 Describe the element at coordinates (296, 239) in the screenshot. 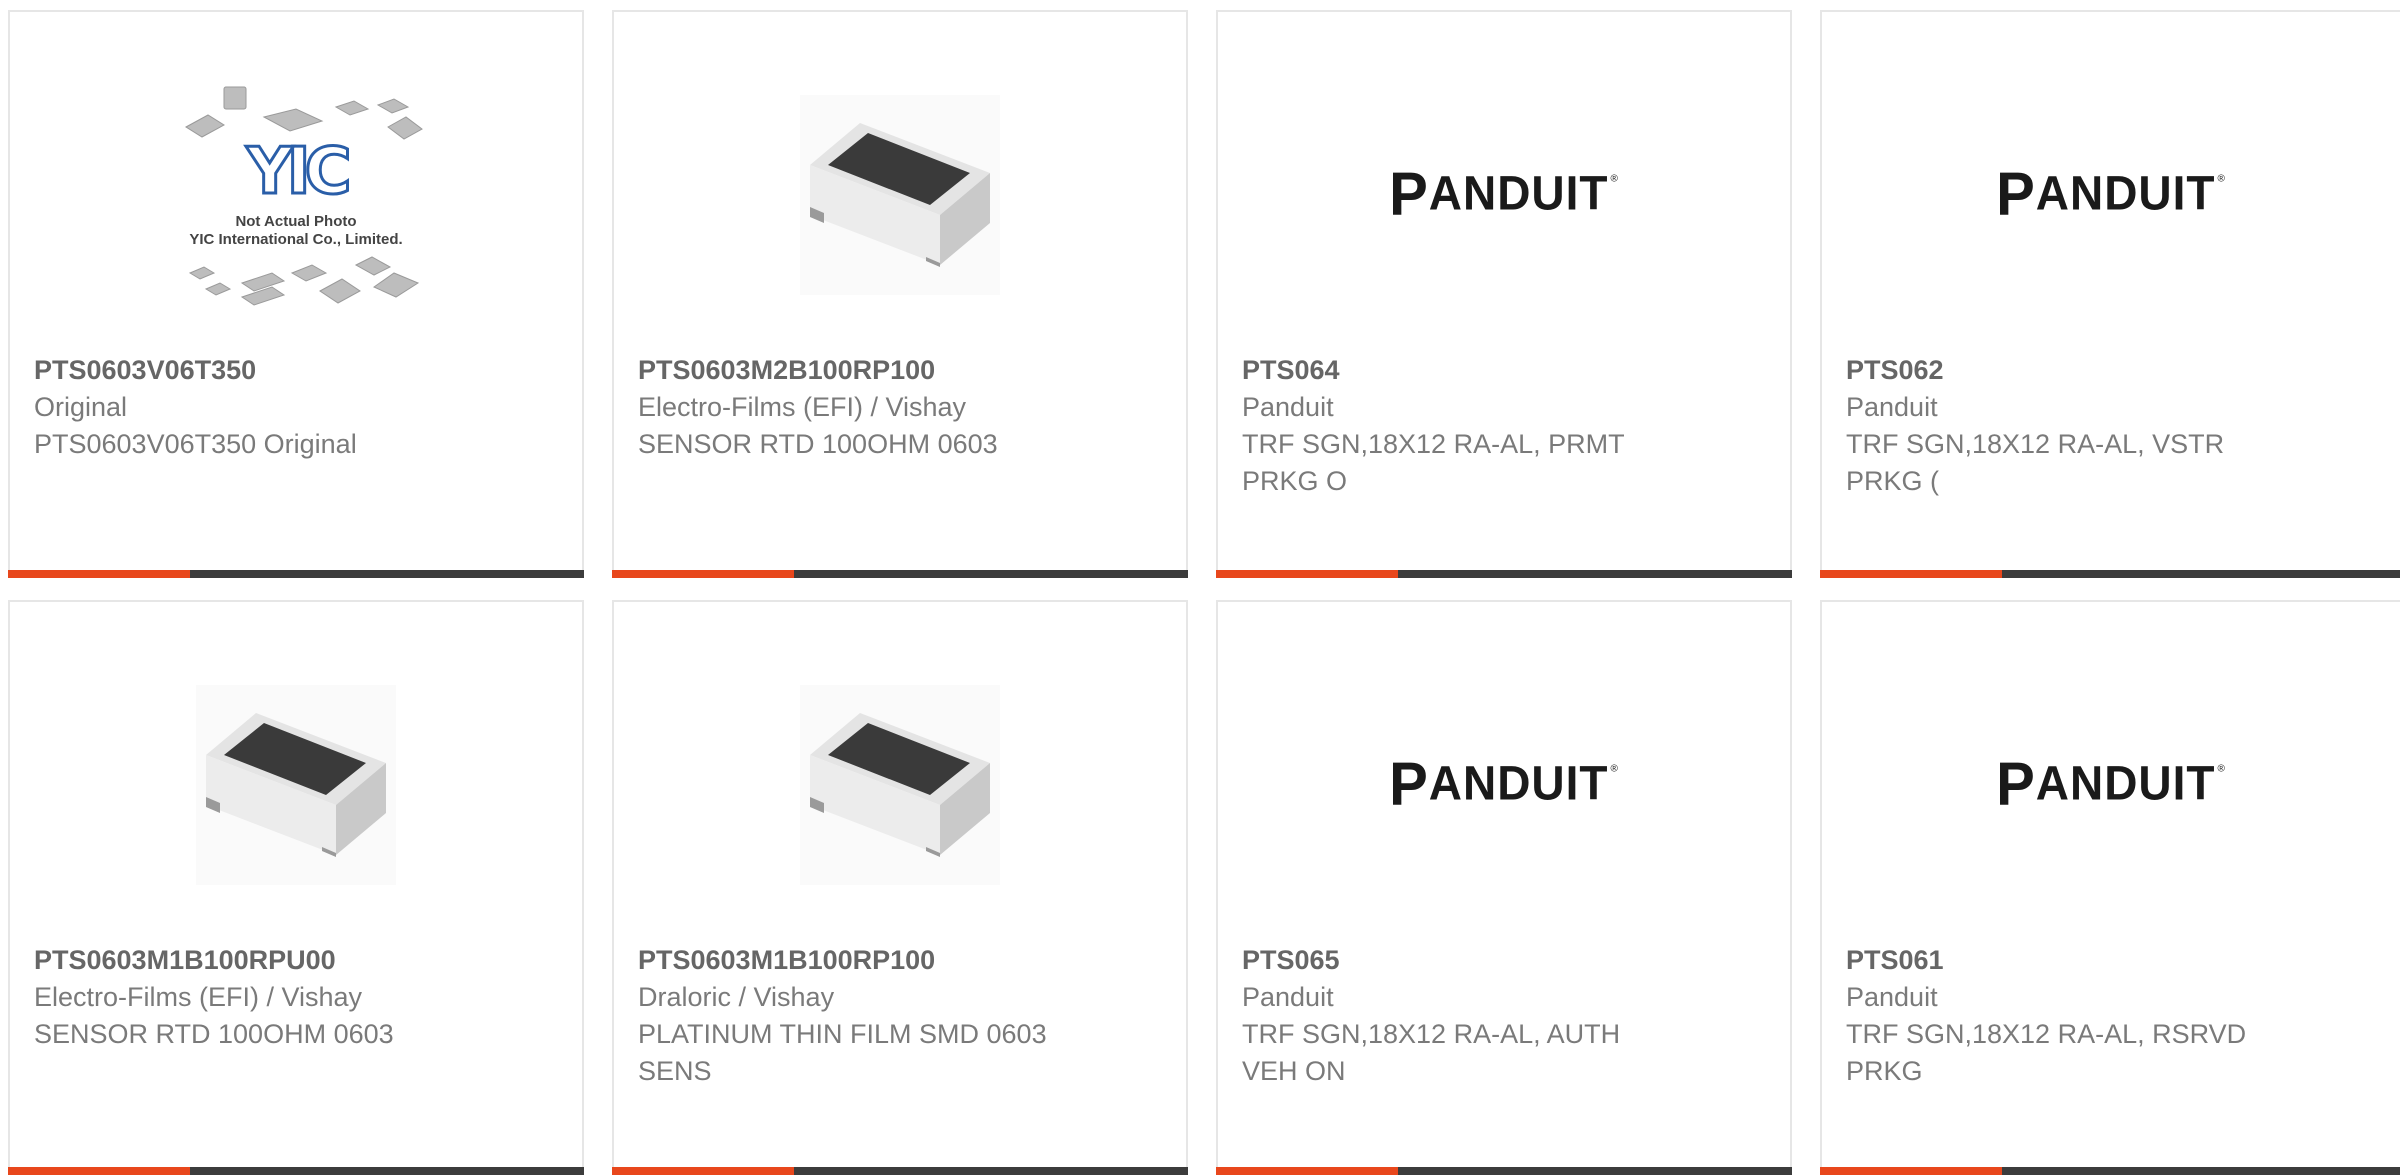

I see `placeholder-line-2: YIC International Co., Limited.` at that location.